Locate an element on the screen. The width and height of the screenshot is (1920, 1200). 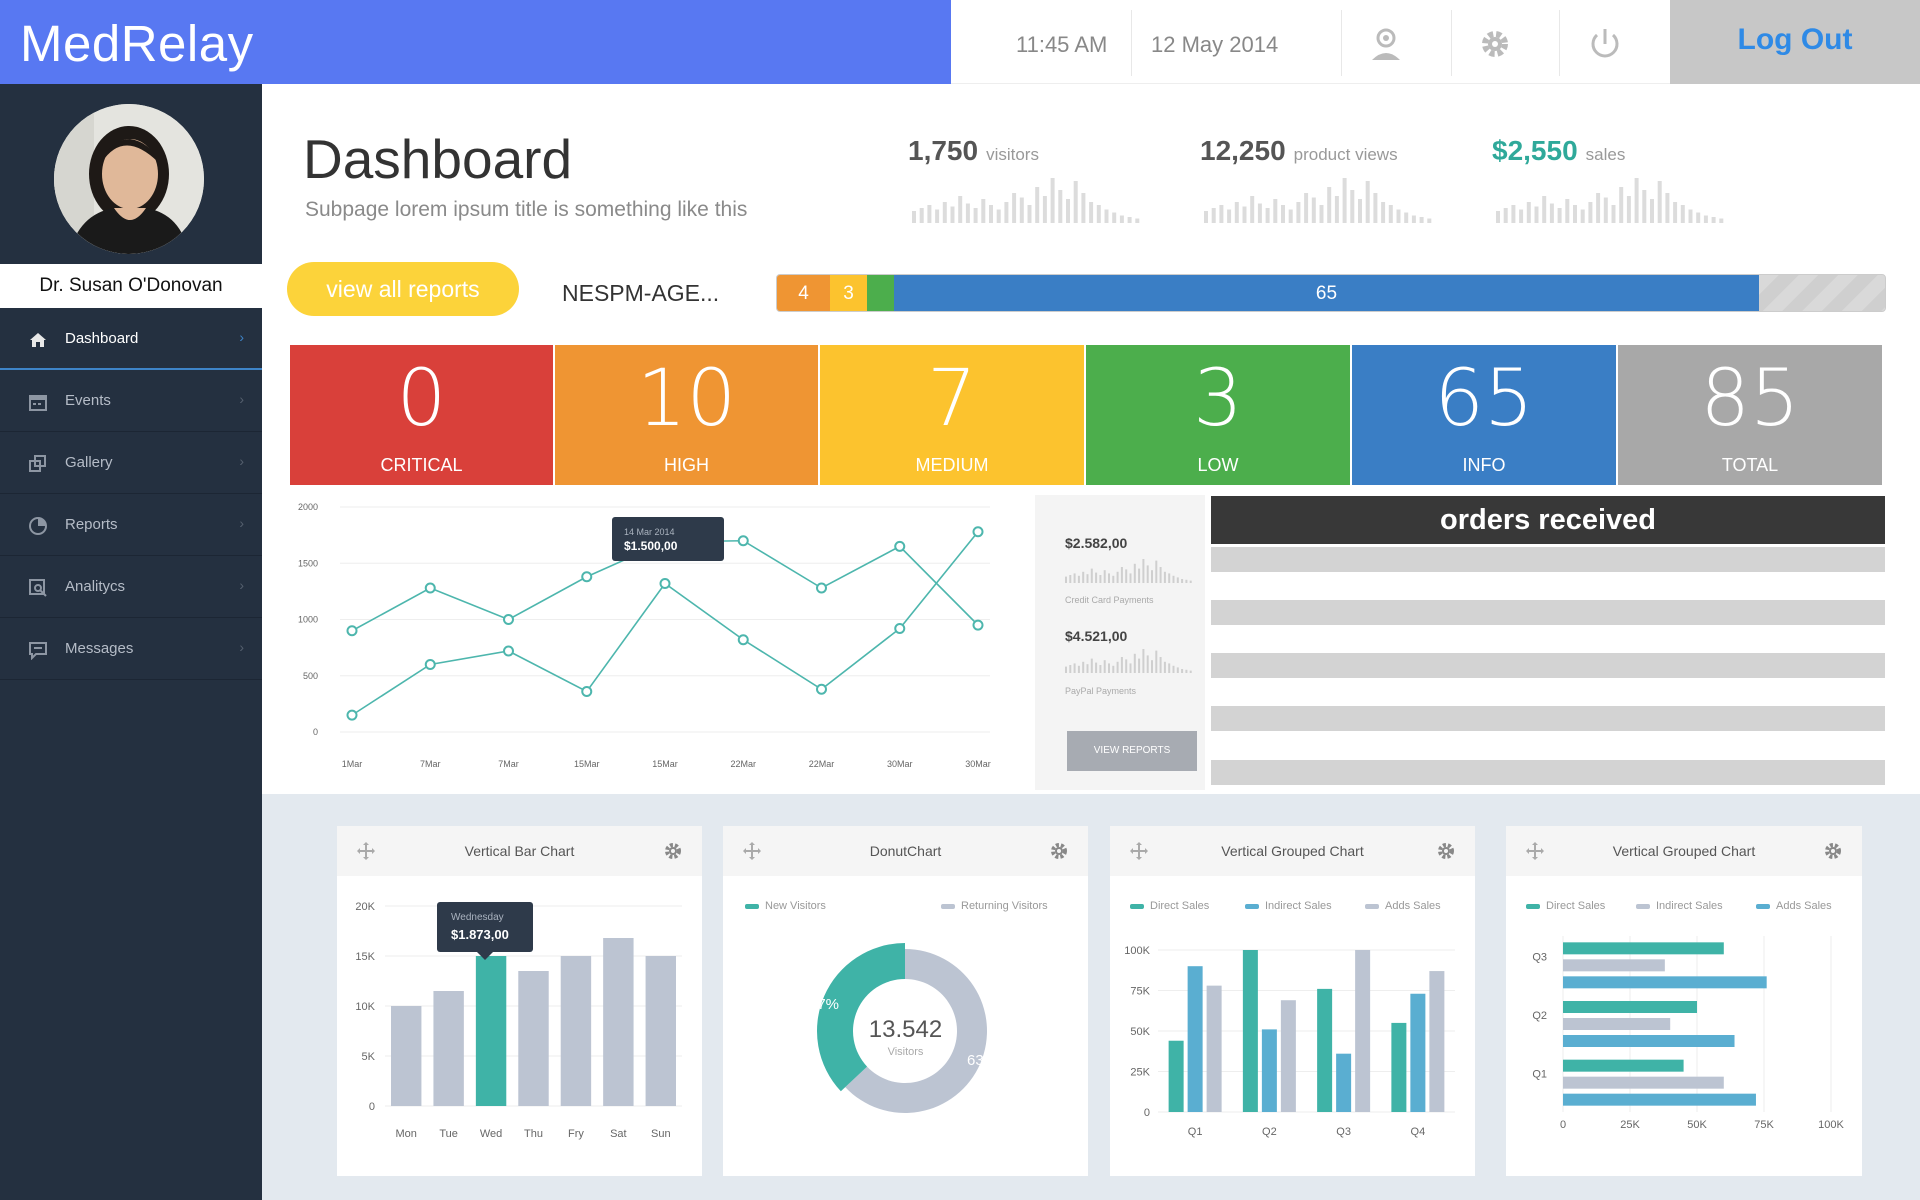
credit-sparkline is located at coordinates (1128, 571).